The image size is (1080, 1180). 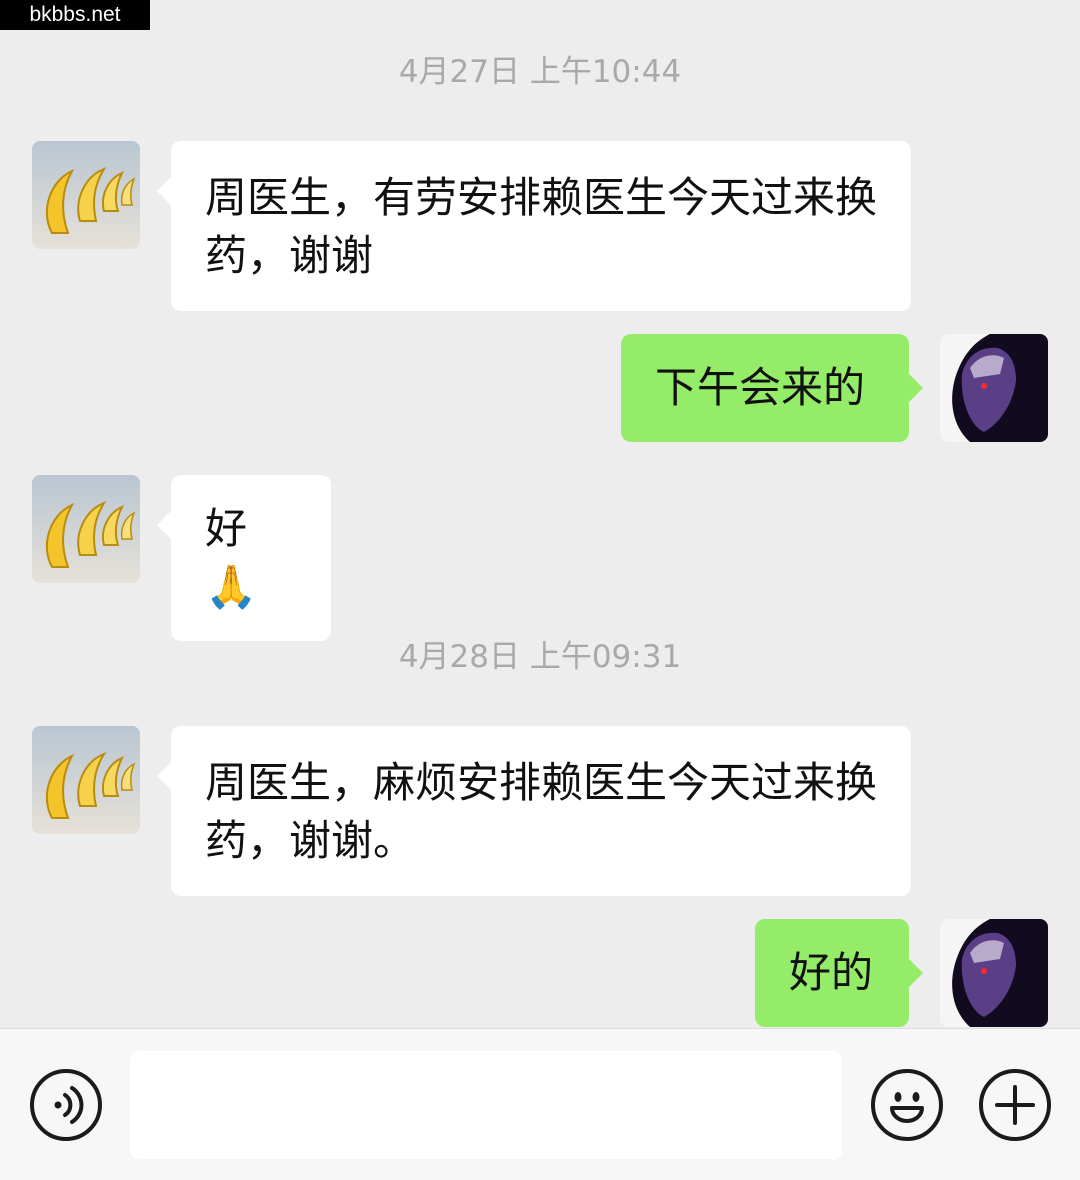 What do you see at coordinates (75, 15) in the screenshot?
I see `watermark: bkbbs.net` at bounding box center [75, 15].